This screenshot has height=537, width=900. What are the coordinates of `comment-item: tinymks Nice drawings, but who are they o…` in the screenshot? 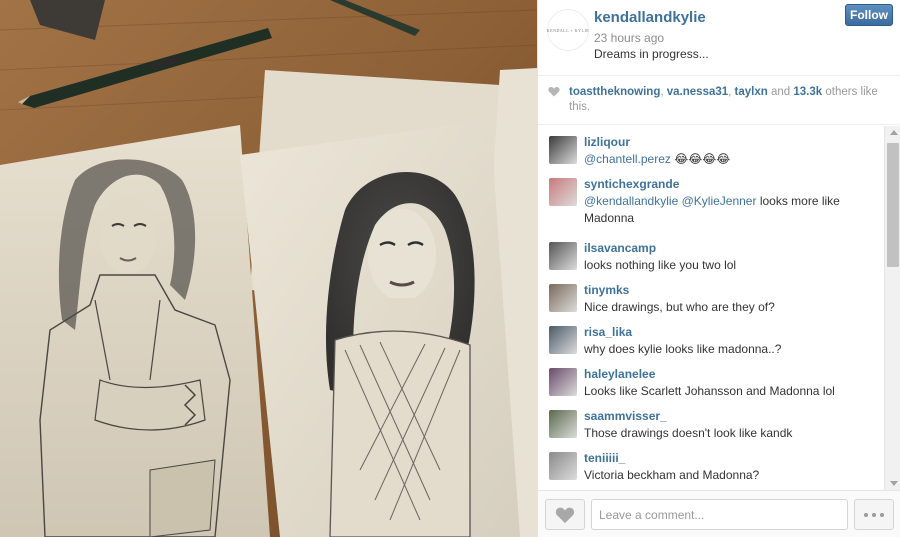 It's located at (711, 295).